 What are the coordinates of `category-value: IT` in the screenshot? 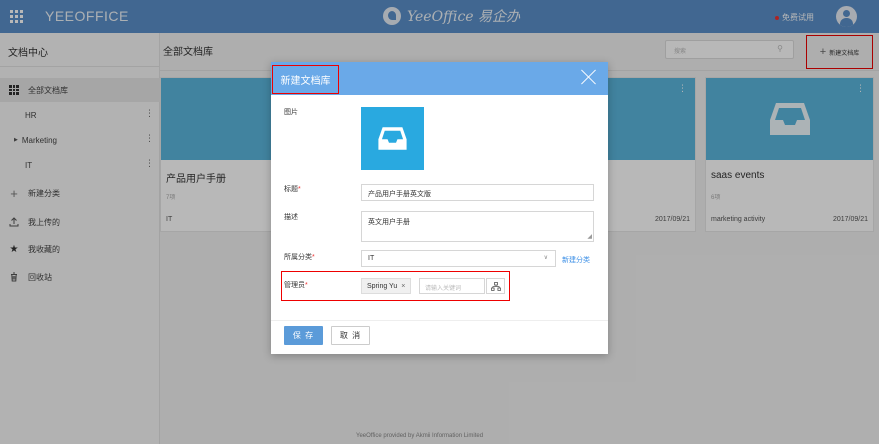 It's located at (371, 258).